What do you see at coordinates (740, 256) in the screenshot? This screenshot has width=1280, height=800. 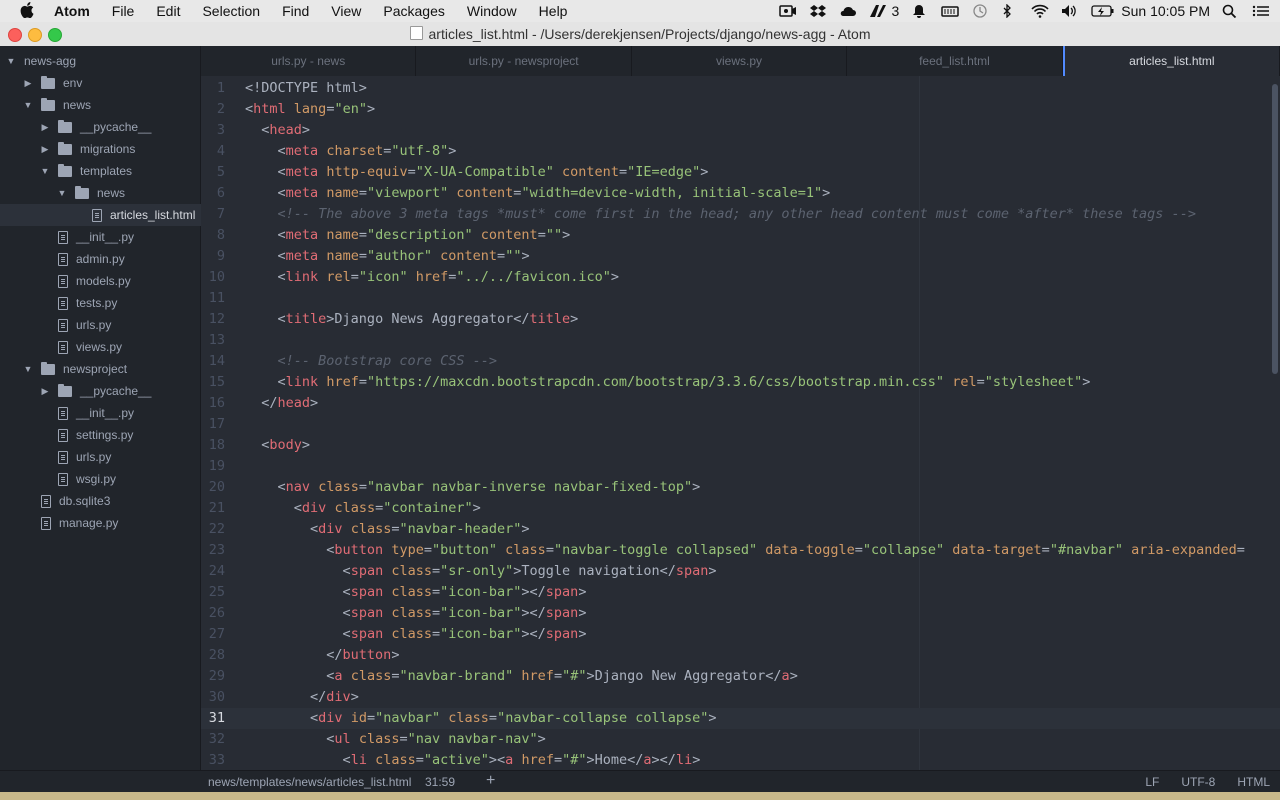 I see `code-line: 9 <meta name="author" content="">` at bounding box center [740, 256].